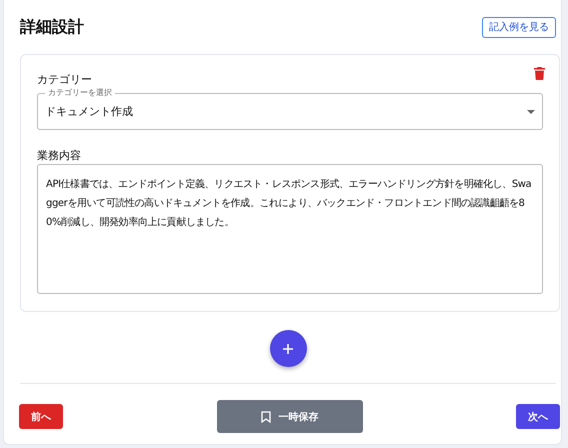  Describe the element at coordinates (52, 27) in the screenshot. I see `page-title: 詳細設計` at that location.